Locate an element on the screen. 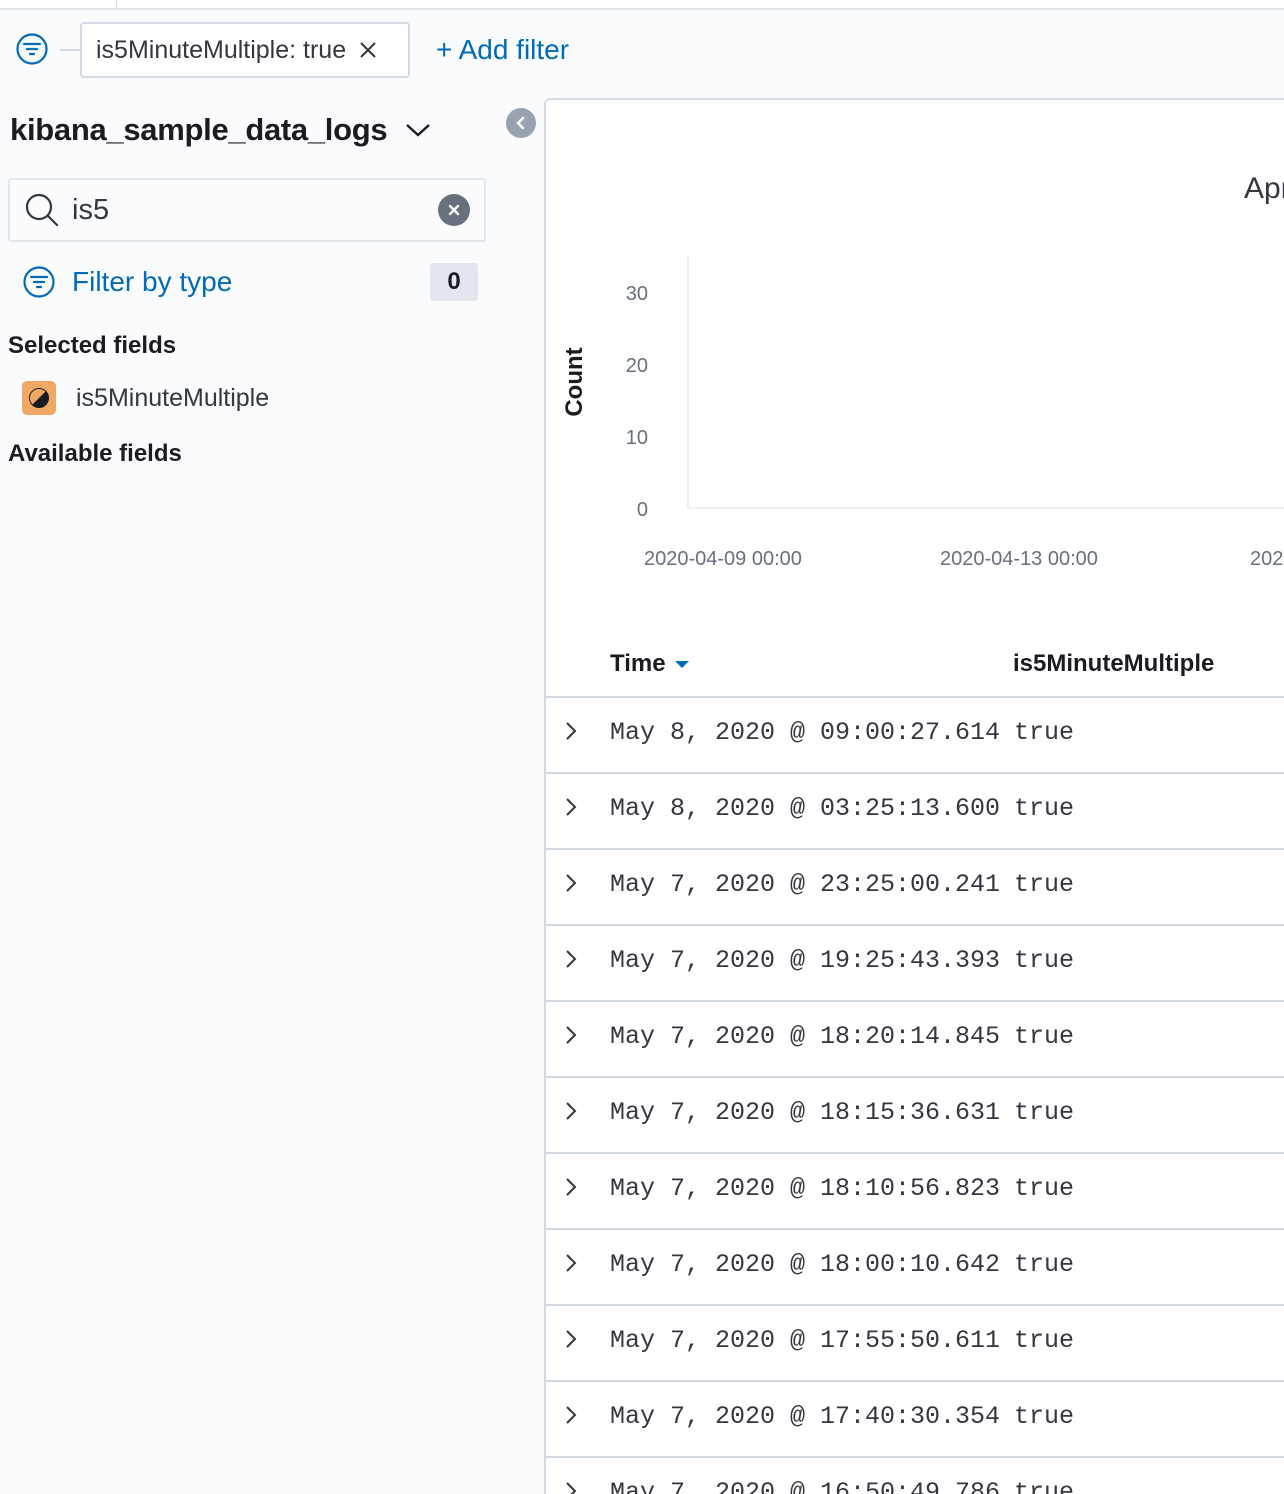 The width and height of the screenshot is (1284, 1494). cell-time: May 7, 2020 @ 18:20:14.845 is located at coordinates (805, 1036).